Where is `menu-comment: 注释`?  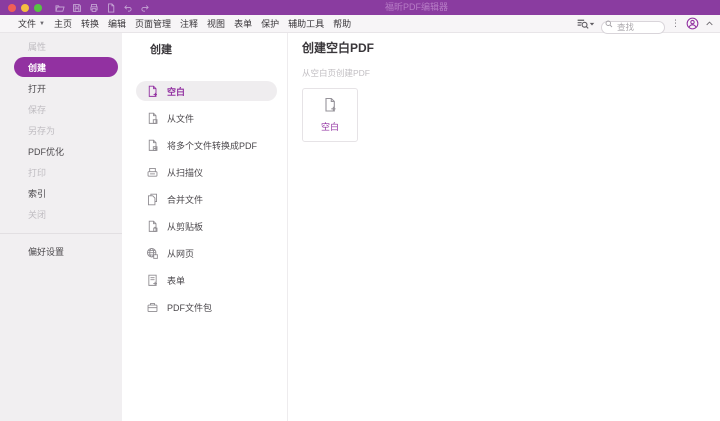
menu-comment: 注释 is located at coordinates (189, 23).